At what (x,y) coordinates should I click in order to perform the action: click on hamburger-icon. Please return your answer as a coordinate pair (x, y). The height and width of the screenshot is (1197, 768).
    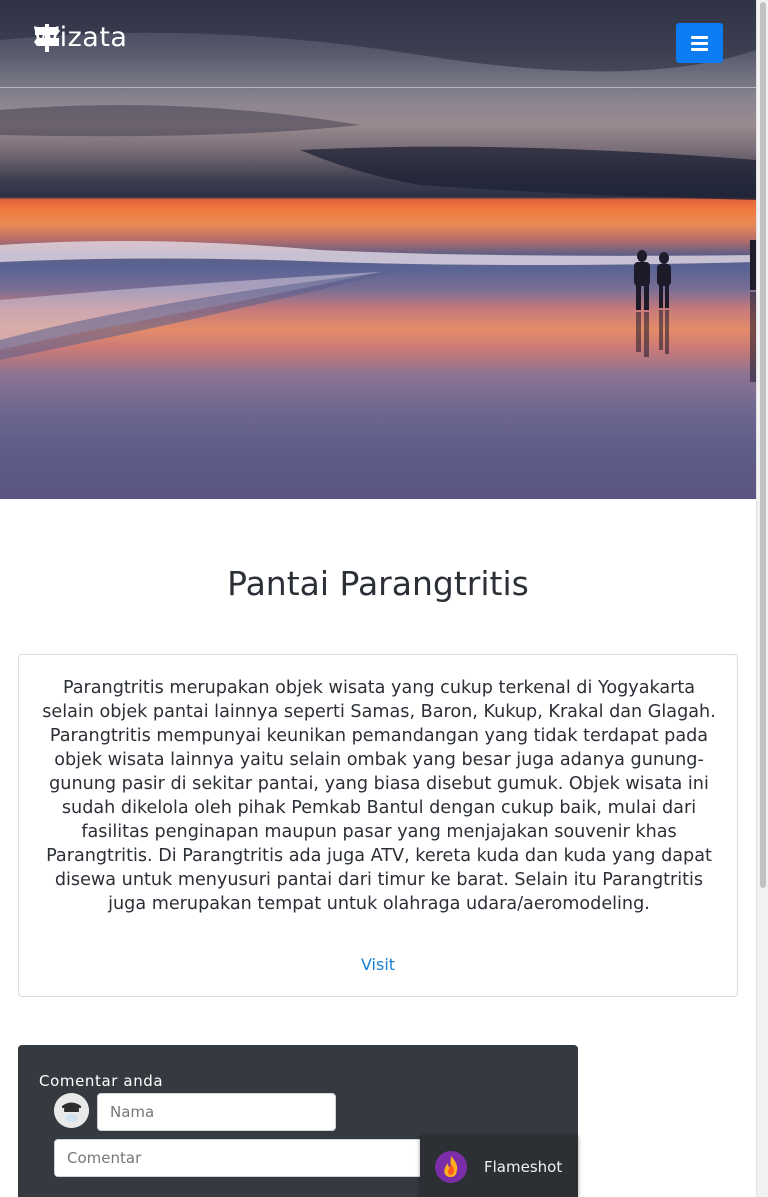
    Looking at the image, I should click on (699, 37).